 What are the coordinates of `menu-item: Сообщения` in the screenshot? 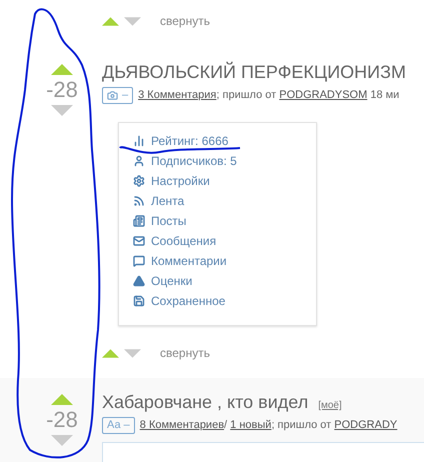 It's located at (183, 241).